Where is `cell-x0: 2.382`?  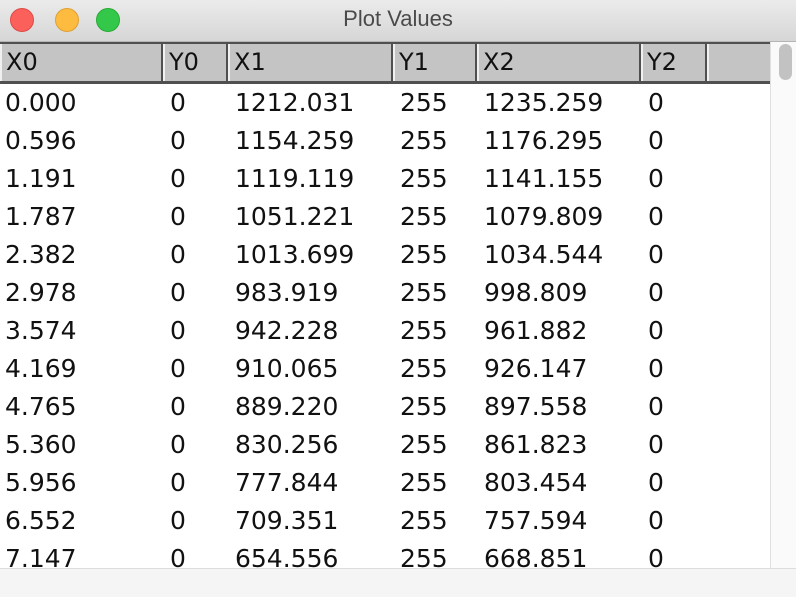
cell-x0: 2.382 is located at coordinates (41, 254).